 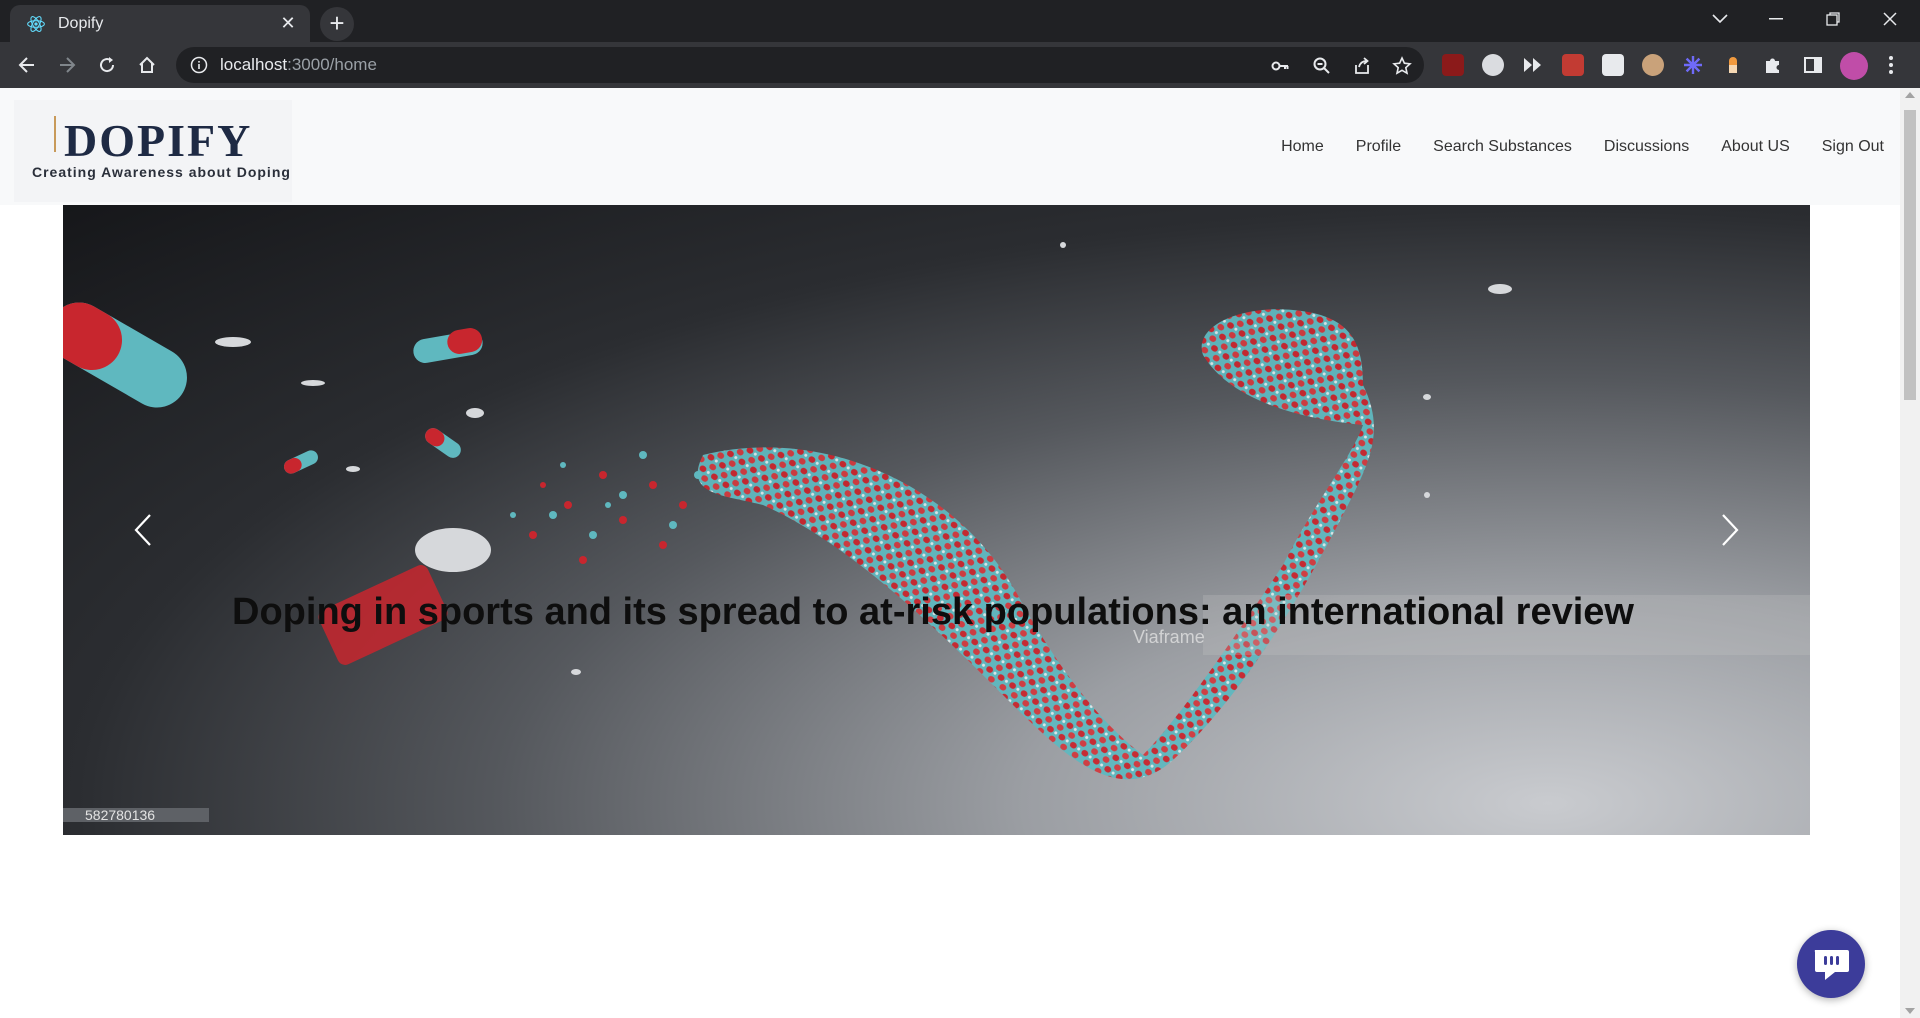 What do you see at coordinates (1733, 65) in the screenshot?
I see `capsule-extension-icon` at bounding box center [1733, 65].